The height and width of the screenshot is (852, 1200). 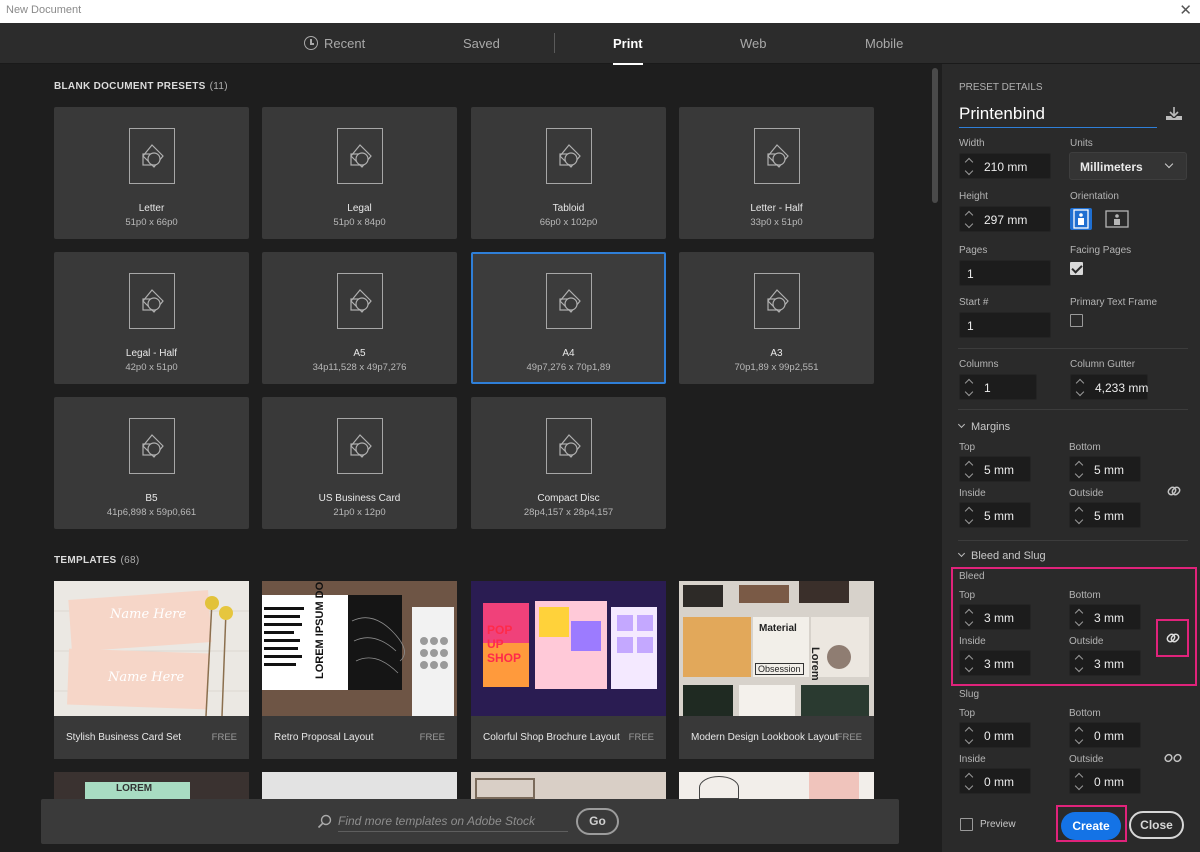 What do you see at coordinates (1103, 364) in the screenshot?
I see `column-gutter-label: Column Gutter` at bounding box center [1103, 364].